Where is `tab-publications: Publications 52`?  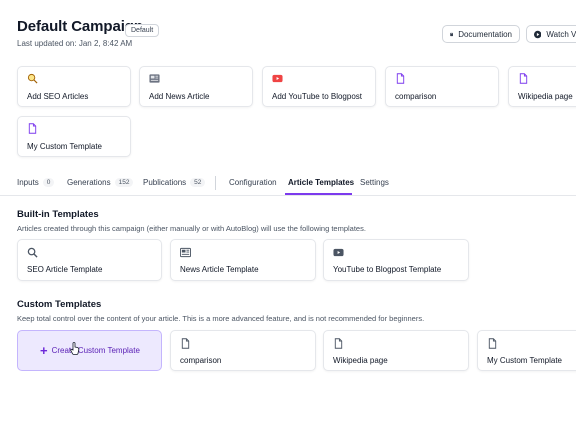 tab-publications: Publications 52 is located at coordinates (174, 182).